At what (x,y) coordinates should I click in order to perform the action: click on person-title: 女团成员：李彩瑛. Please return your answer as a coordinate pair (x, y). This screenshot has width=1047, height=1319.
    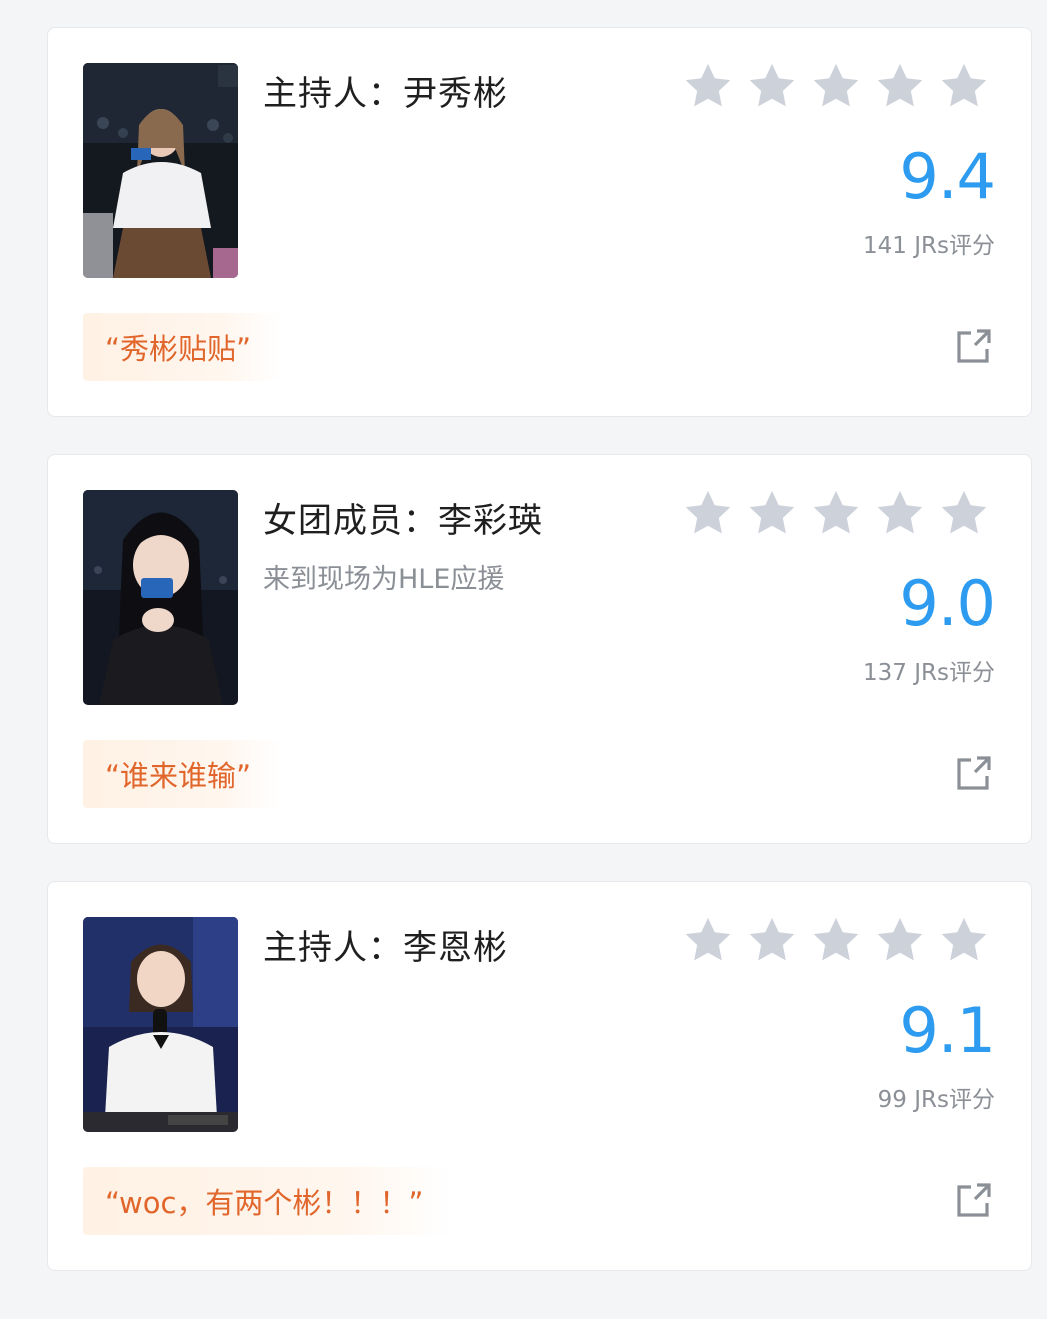
    Looking at the image, I should click on (403, 521).